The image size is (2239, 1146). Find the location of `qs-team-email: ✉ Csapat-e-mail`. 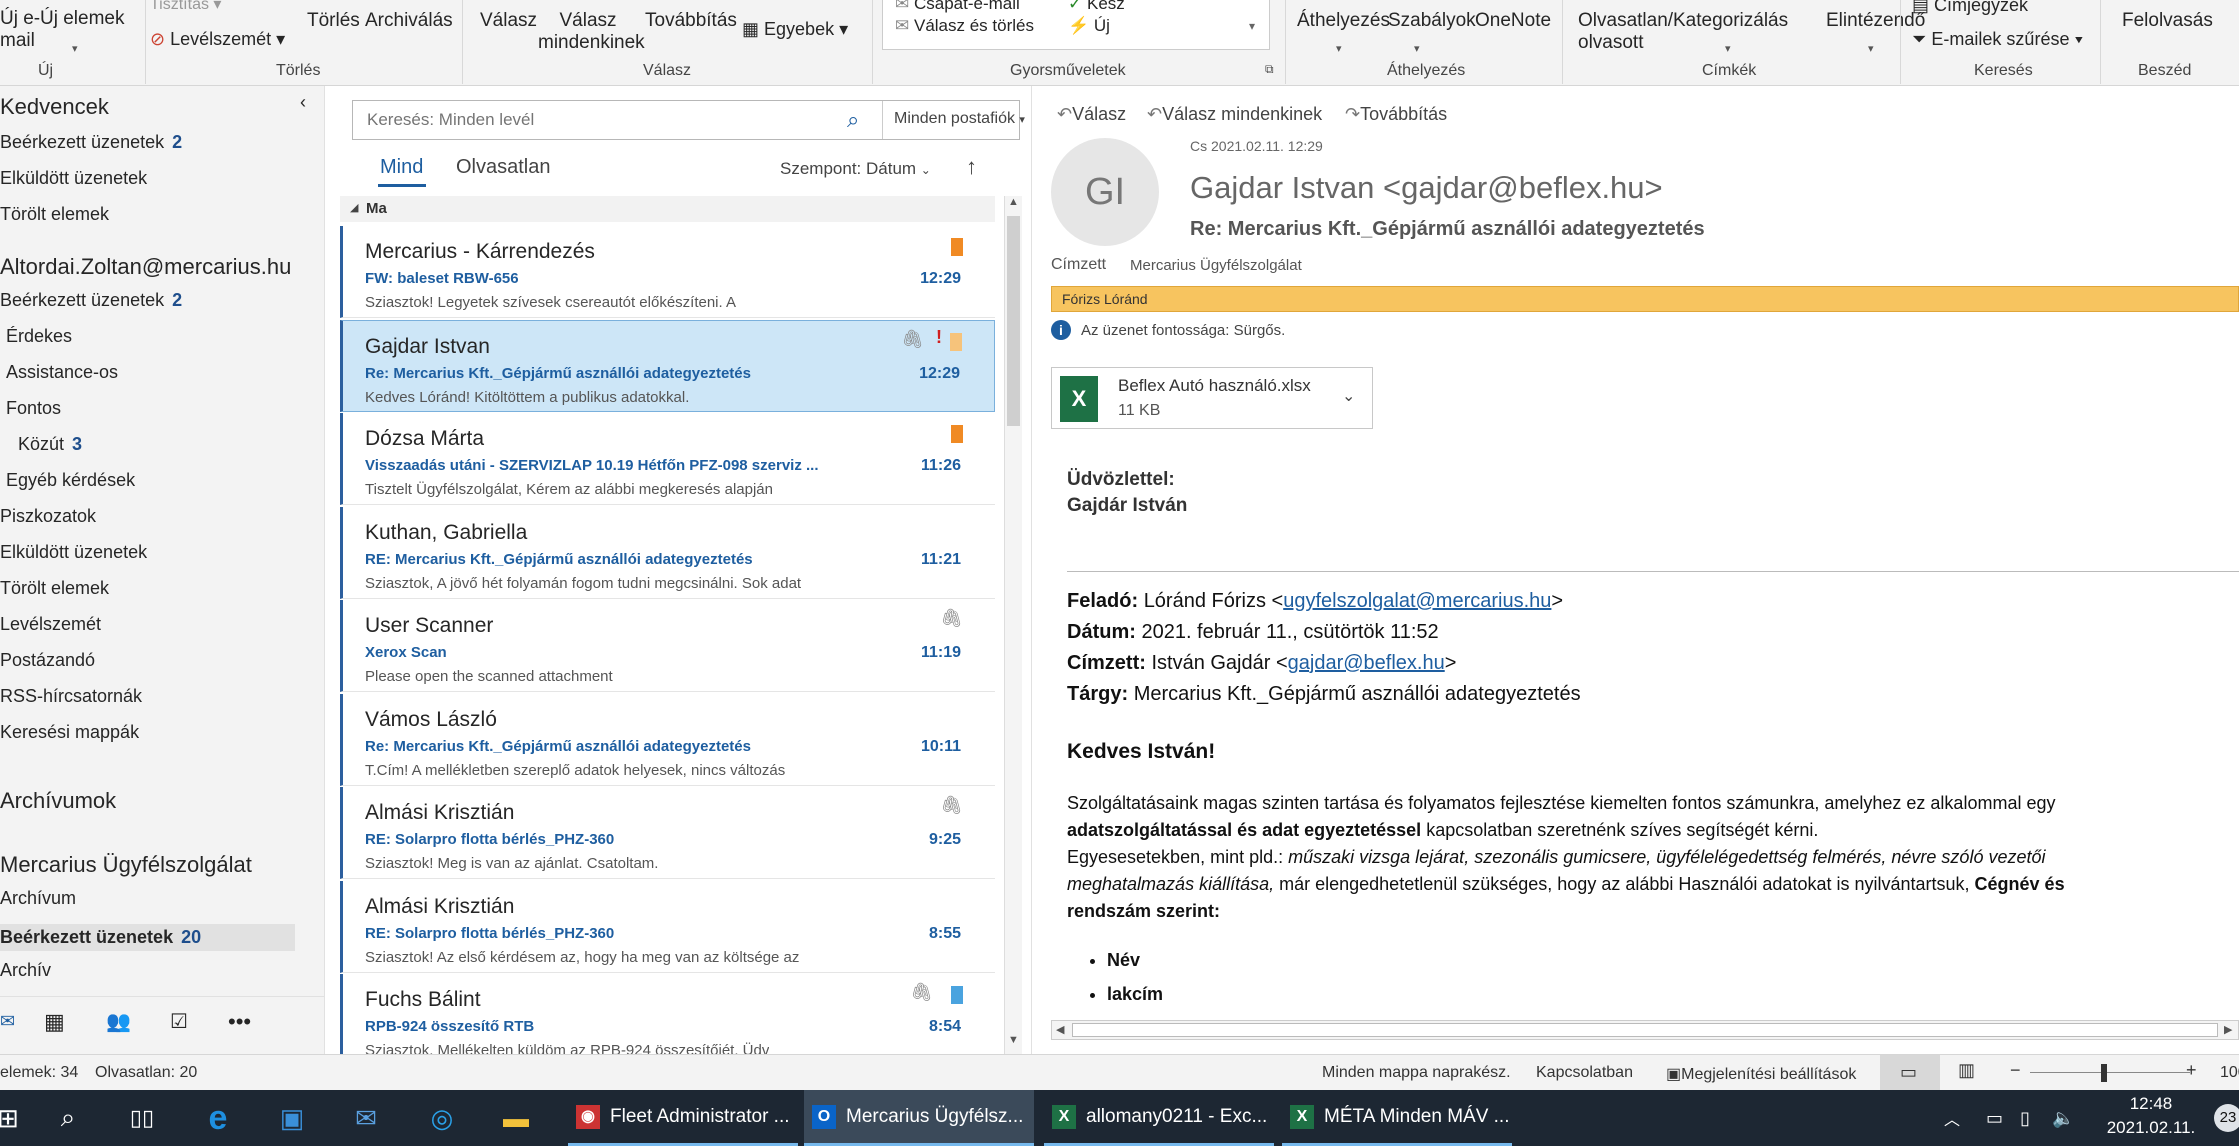

qs-team-email: ✉ Csapat-e-mail is located at coordinates (957, 7).